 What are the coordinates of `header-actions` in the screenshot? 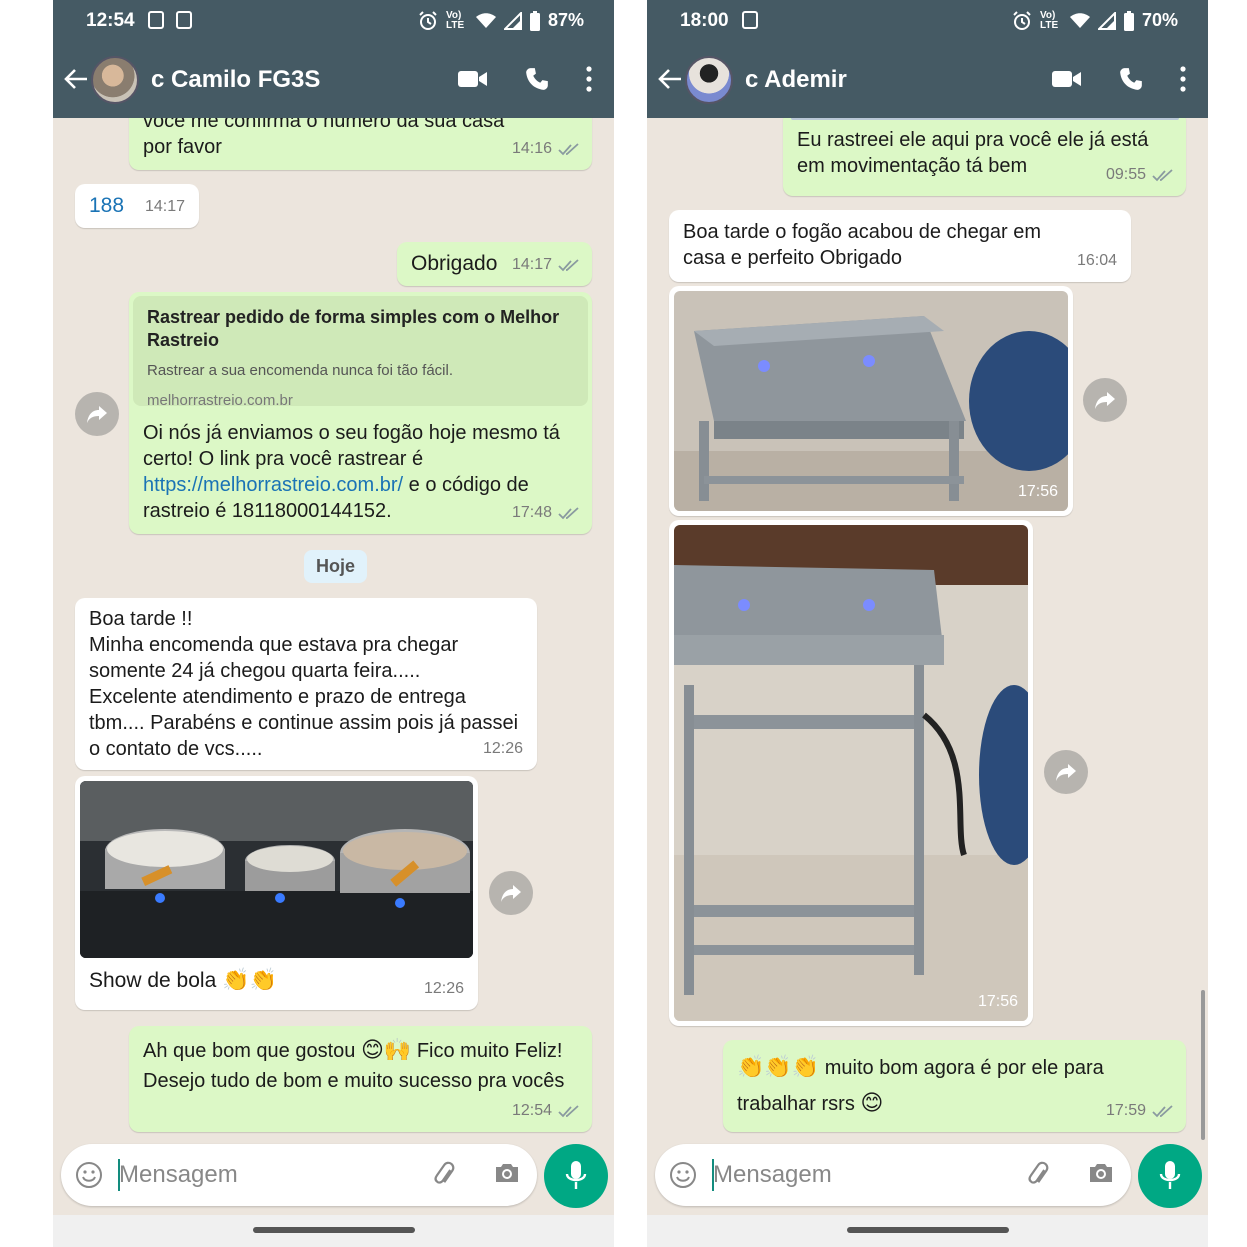 It's located at (1119, 79).